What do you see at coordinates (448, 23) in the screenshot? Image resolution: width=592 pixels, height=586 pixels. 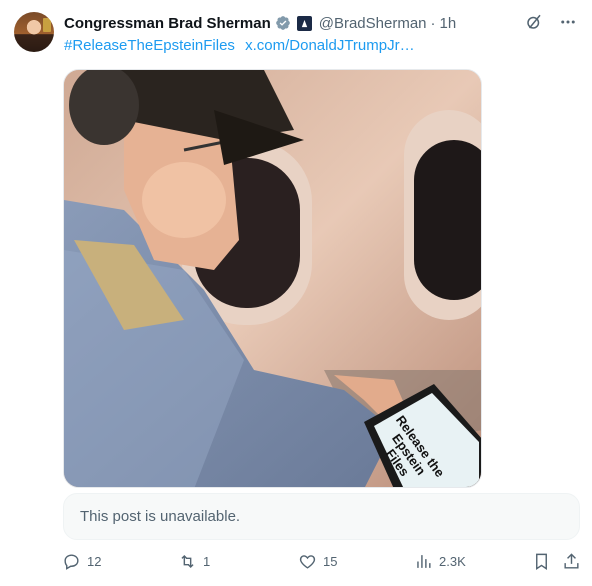 I see `timestamp: 1h` at bounding box center [448, 23].